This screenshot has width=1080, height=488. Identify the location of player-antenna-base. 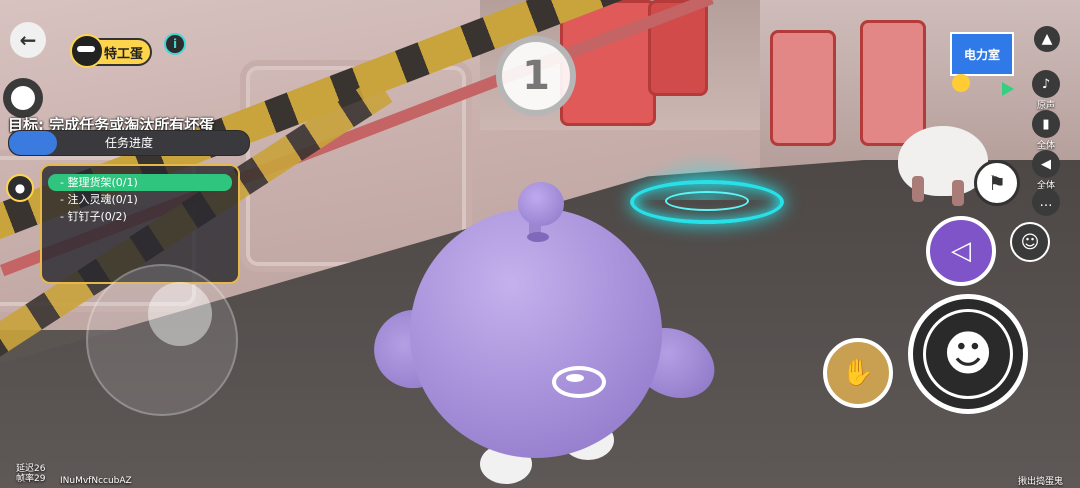
(538, 237).